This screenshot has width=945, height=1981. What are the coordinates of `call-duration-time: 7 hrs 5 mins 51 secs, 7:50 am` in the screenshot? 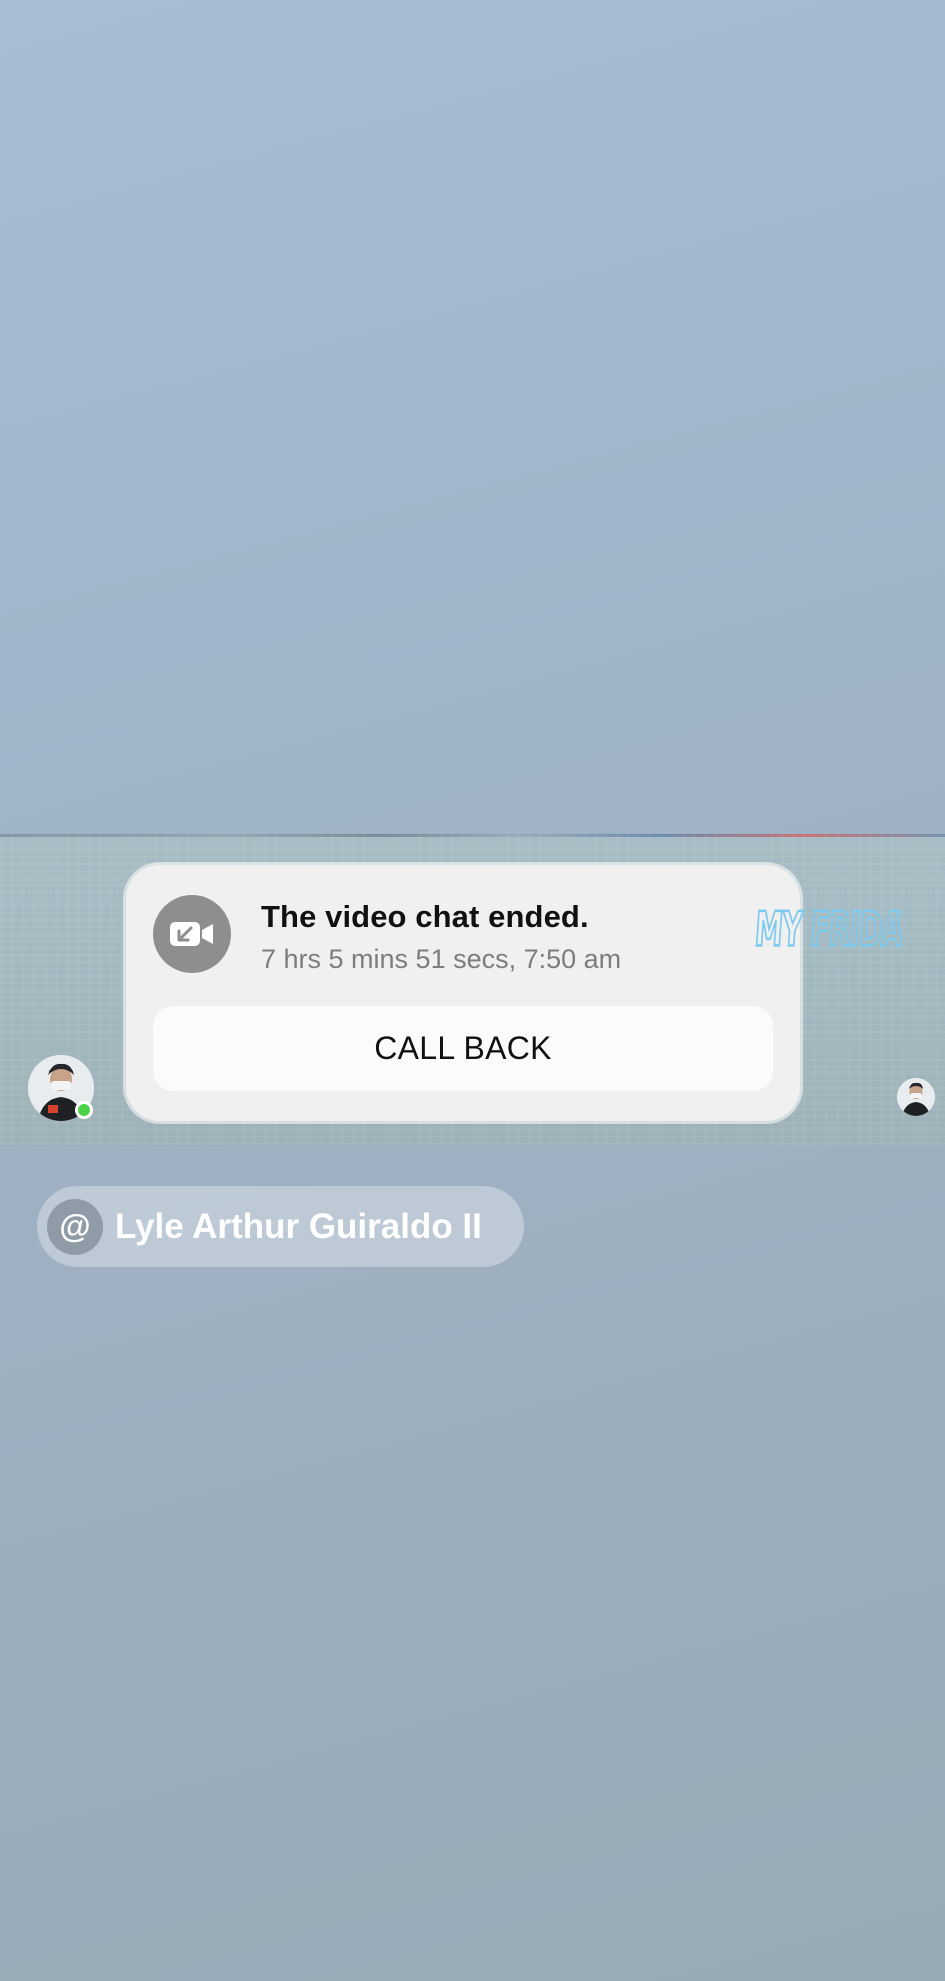 It's located at (441, 959).